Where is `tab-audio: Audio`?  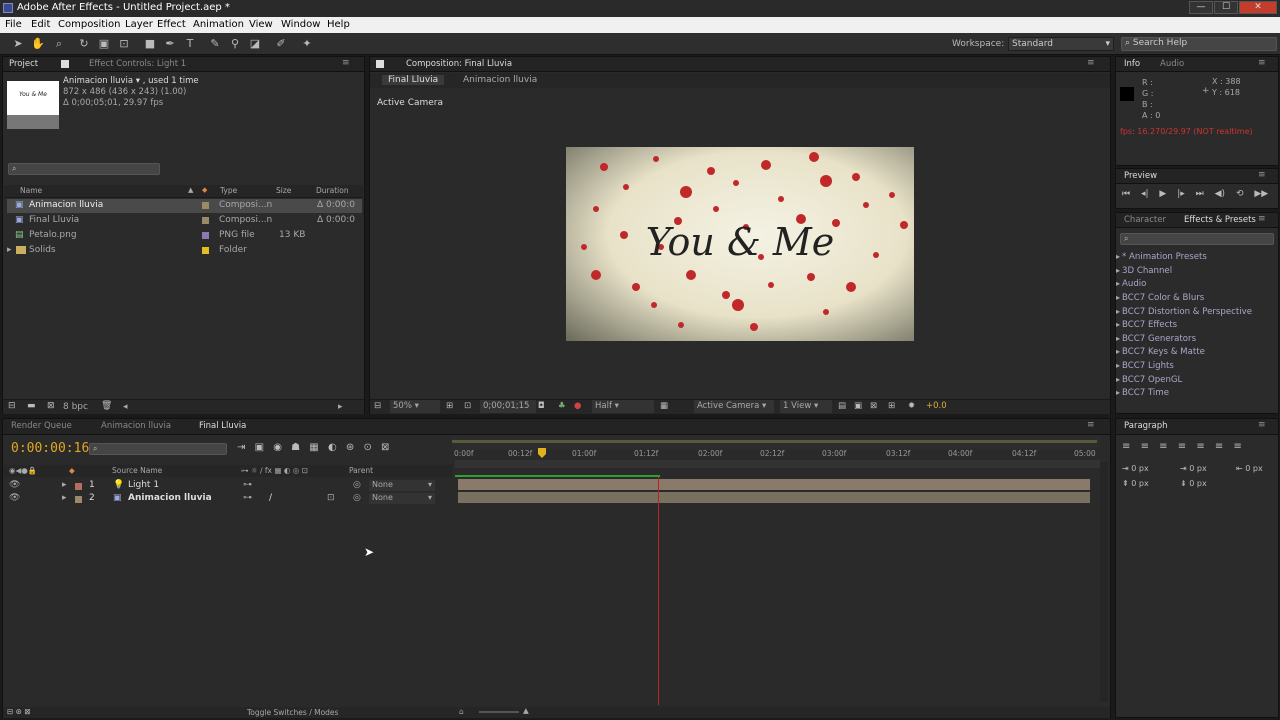 tab-audio: Audio is located at coordinates (1172, 64).